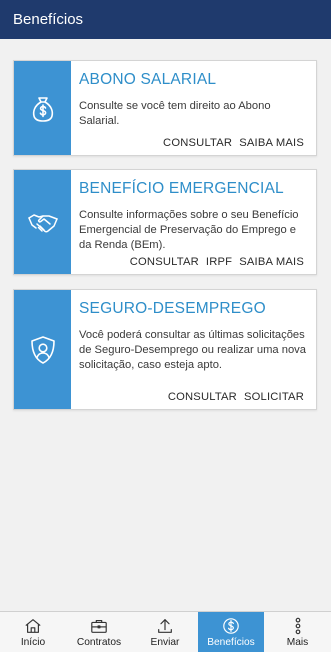 Image resolution: width=331 pixels, height=652 pixels. What do you see at coordinates (231, 642) in the screenshot?
I see `nav-label: Benefícios` at bounding box center [231, 642].